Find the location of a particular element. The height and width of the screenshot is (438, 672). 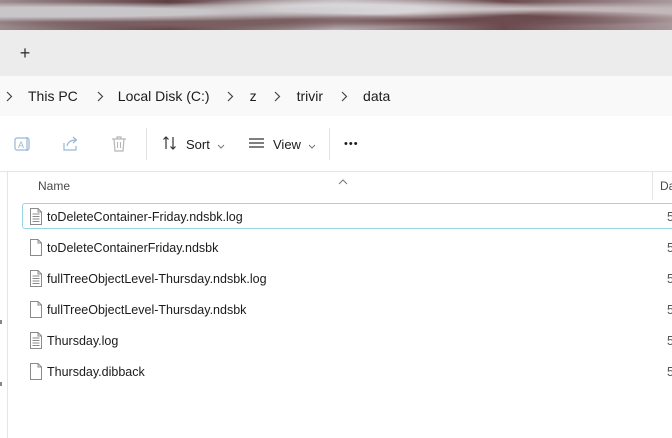

breadcrumb-trivir: trivir is located at coordinates (310, 96).